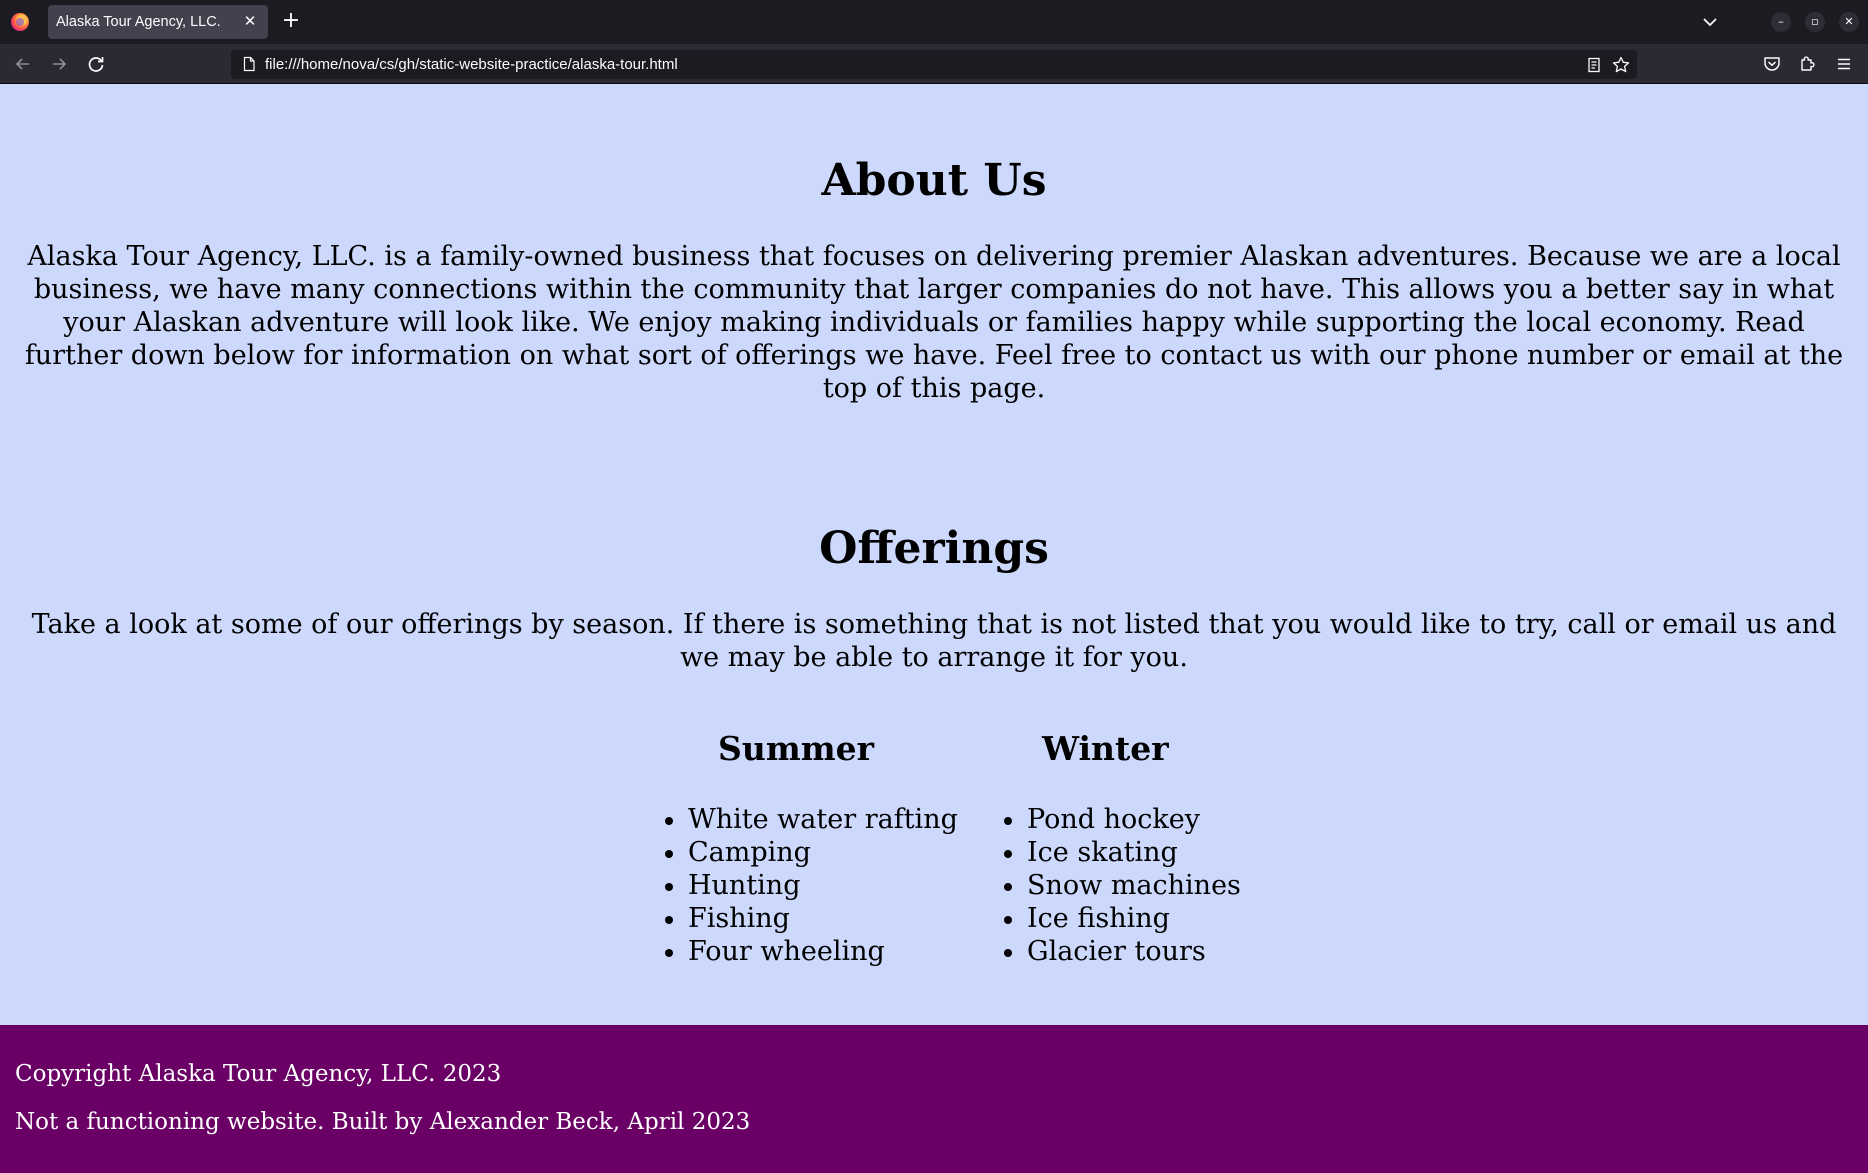 This screenshot has width=1868, height=1173. Describe the element at coordinates (1781, 22) in the screenshot. I see `minimize-window-icon: –` at that location.